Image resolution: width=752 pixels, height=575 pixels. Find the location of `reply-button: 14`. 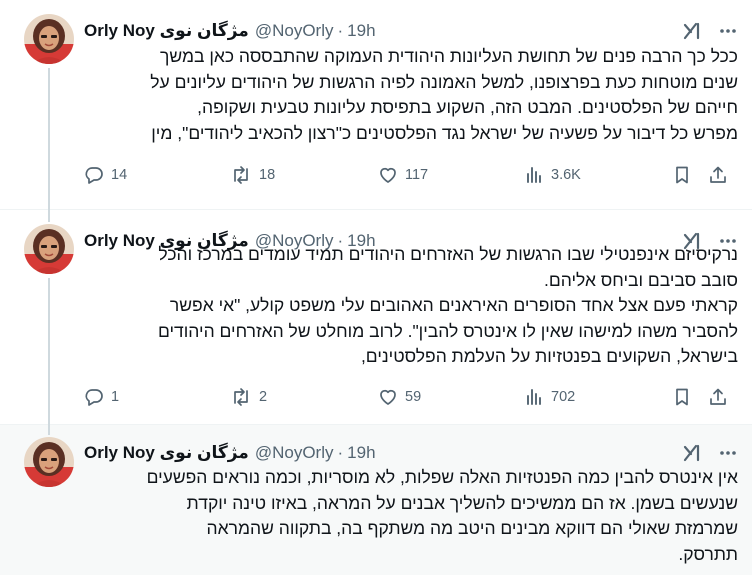

reply-button: 14 is located at coordinates (105, 175).